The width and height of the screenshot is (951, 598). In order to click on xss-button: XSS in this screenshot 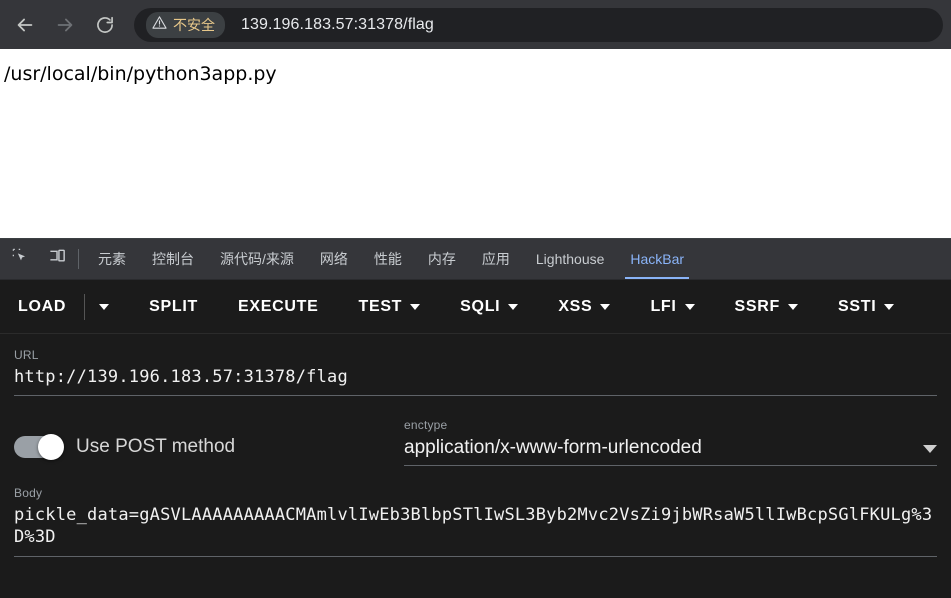, I will do `click(584, 307)`.